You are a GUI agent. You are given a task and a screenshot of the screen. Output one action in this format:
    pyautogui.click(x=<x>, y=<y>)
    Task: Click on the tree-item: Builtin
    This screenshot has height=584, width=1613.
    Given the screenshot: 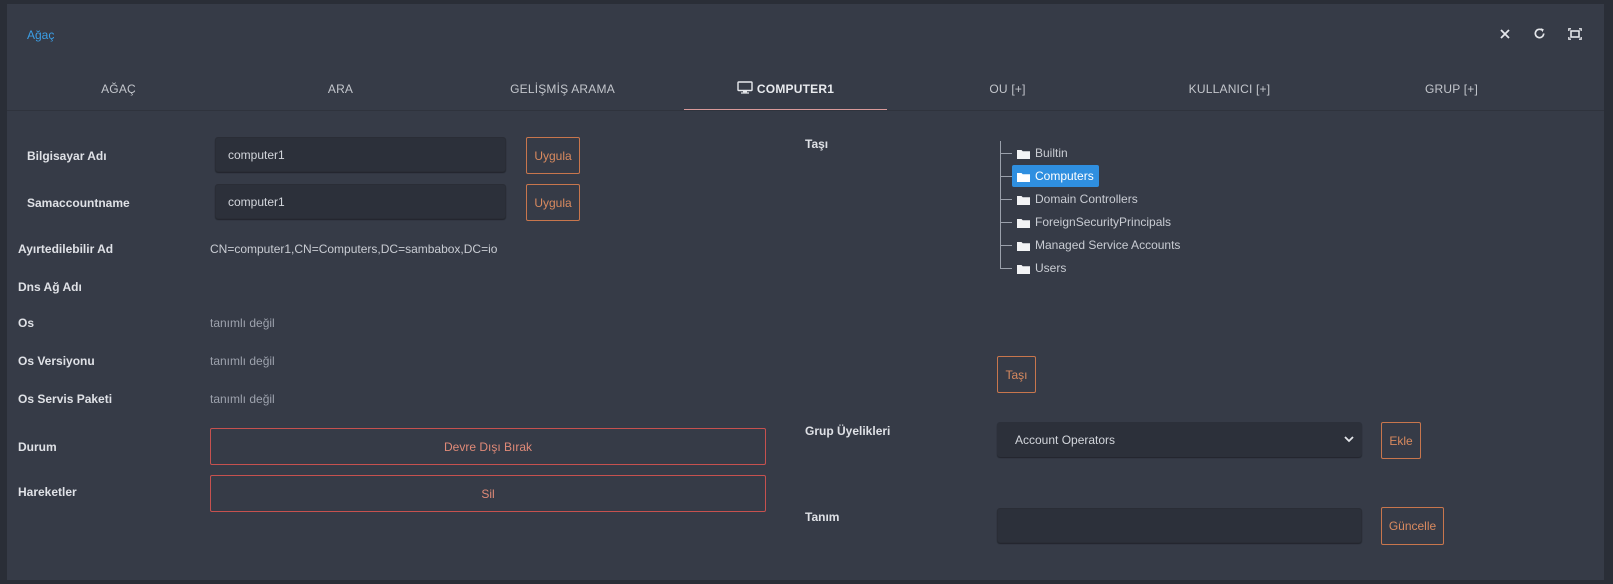 What is the action you would take?
    pyautogui.click(x=1042, y=153)
    